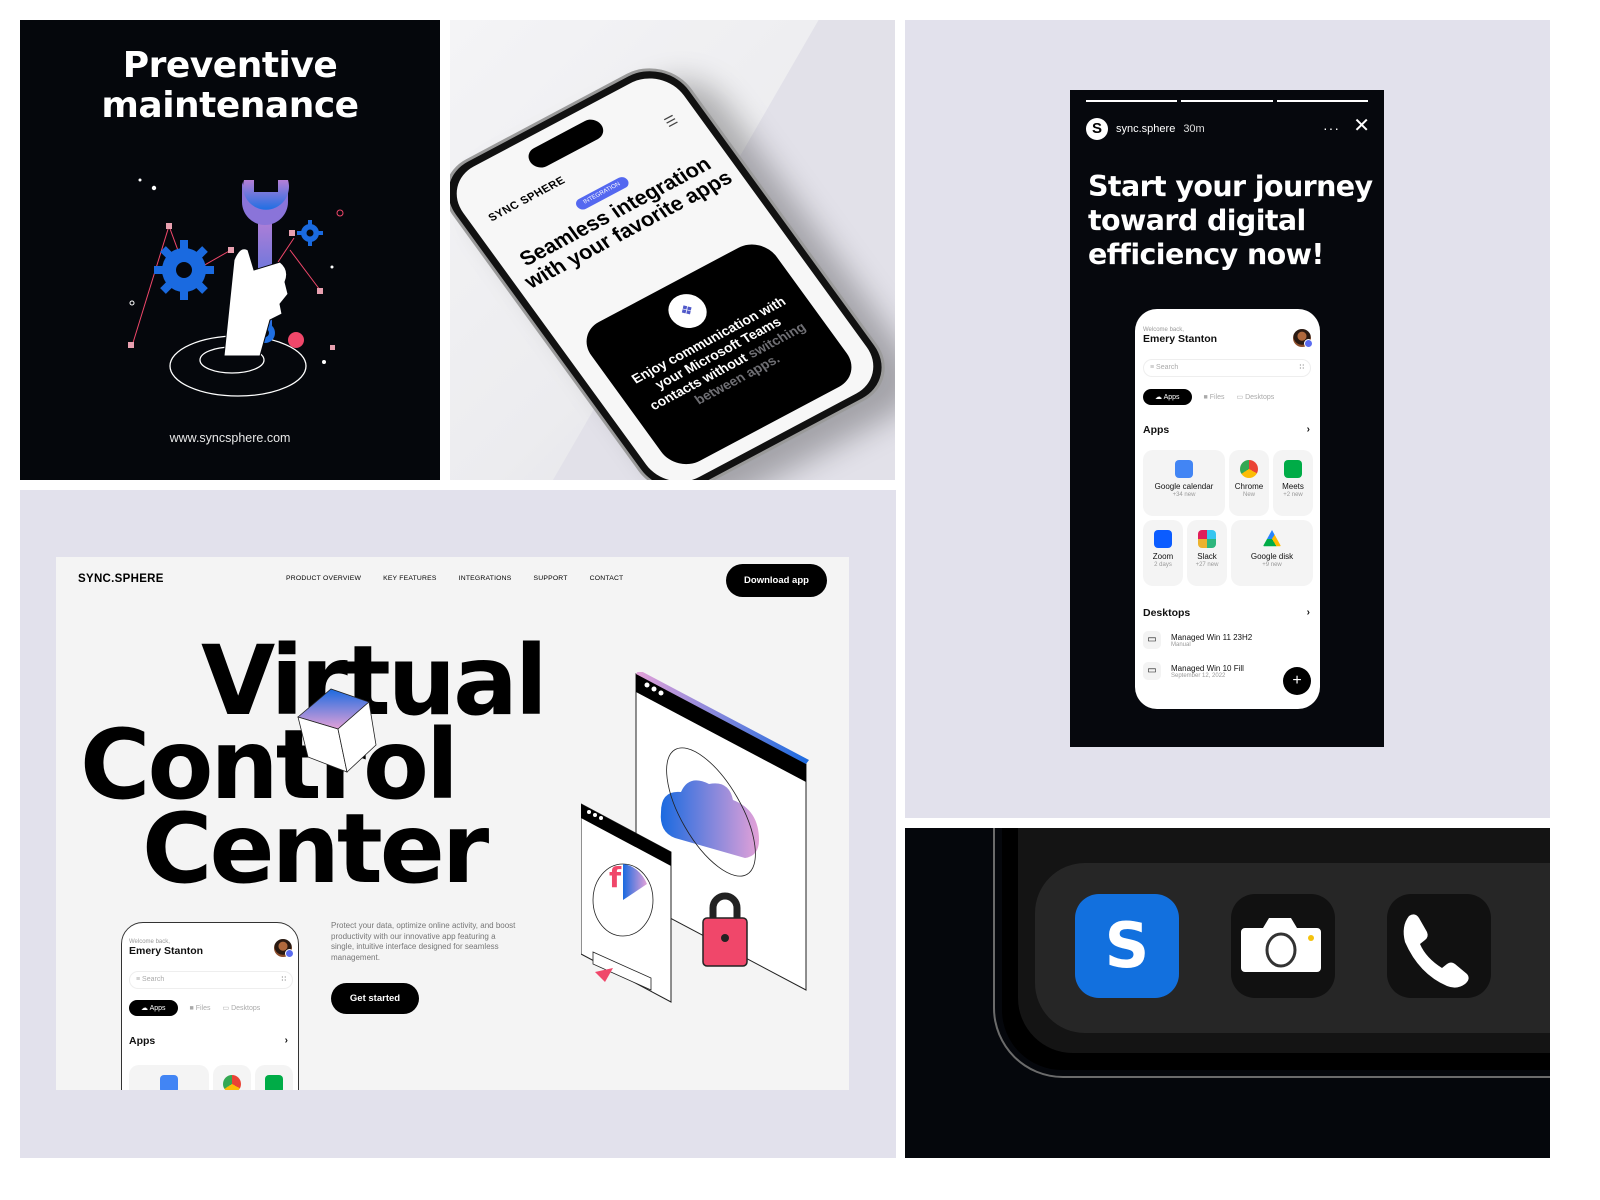 The image size is (1600, 1200). What do you see at coordinates (1248, 495) in the screenshot?
I see `app-status: New` at bounding box center [1248, 495].